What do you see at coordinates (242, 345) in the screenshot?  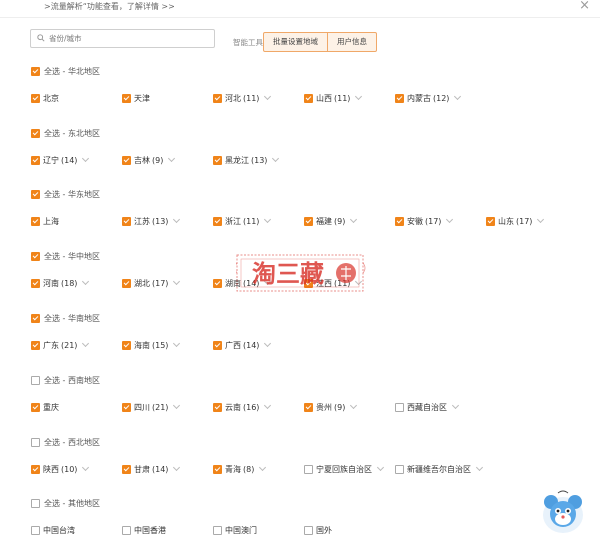 I see `province-item: 广西 (14)` at bounding box center [242, 345].